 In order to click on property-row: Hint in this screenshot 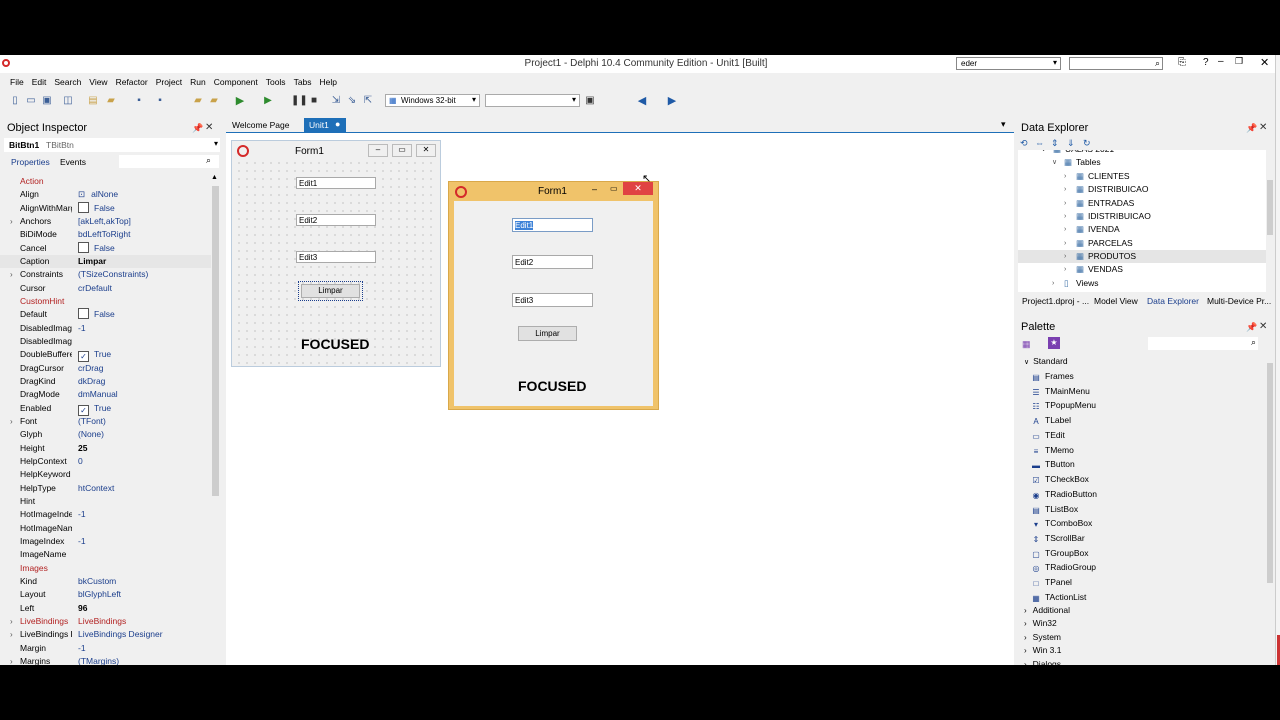, I will do `click(106, 501)`.